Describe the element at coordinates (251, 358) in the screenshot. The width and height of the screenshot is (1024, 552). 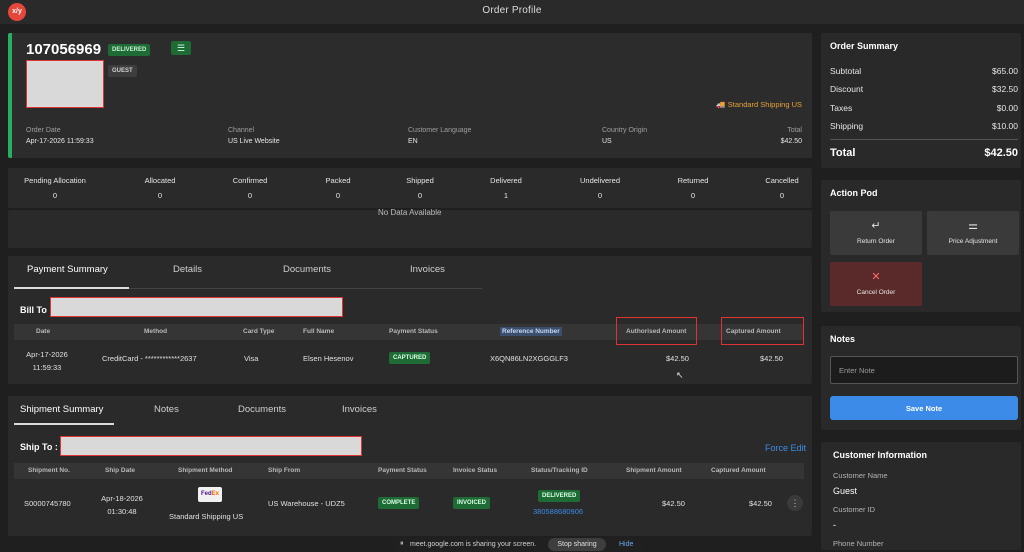
I see `payment-card-type: Visa` at that location.